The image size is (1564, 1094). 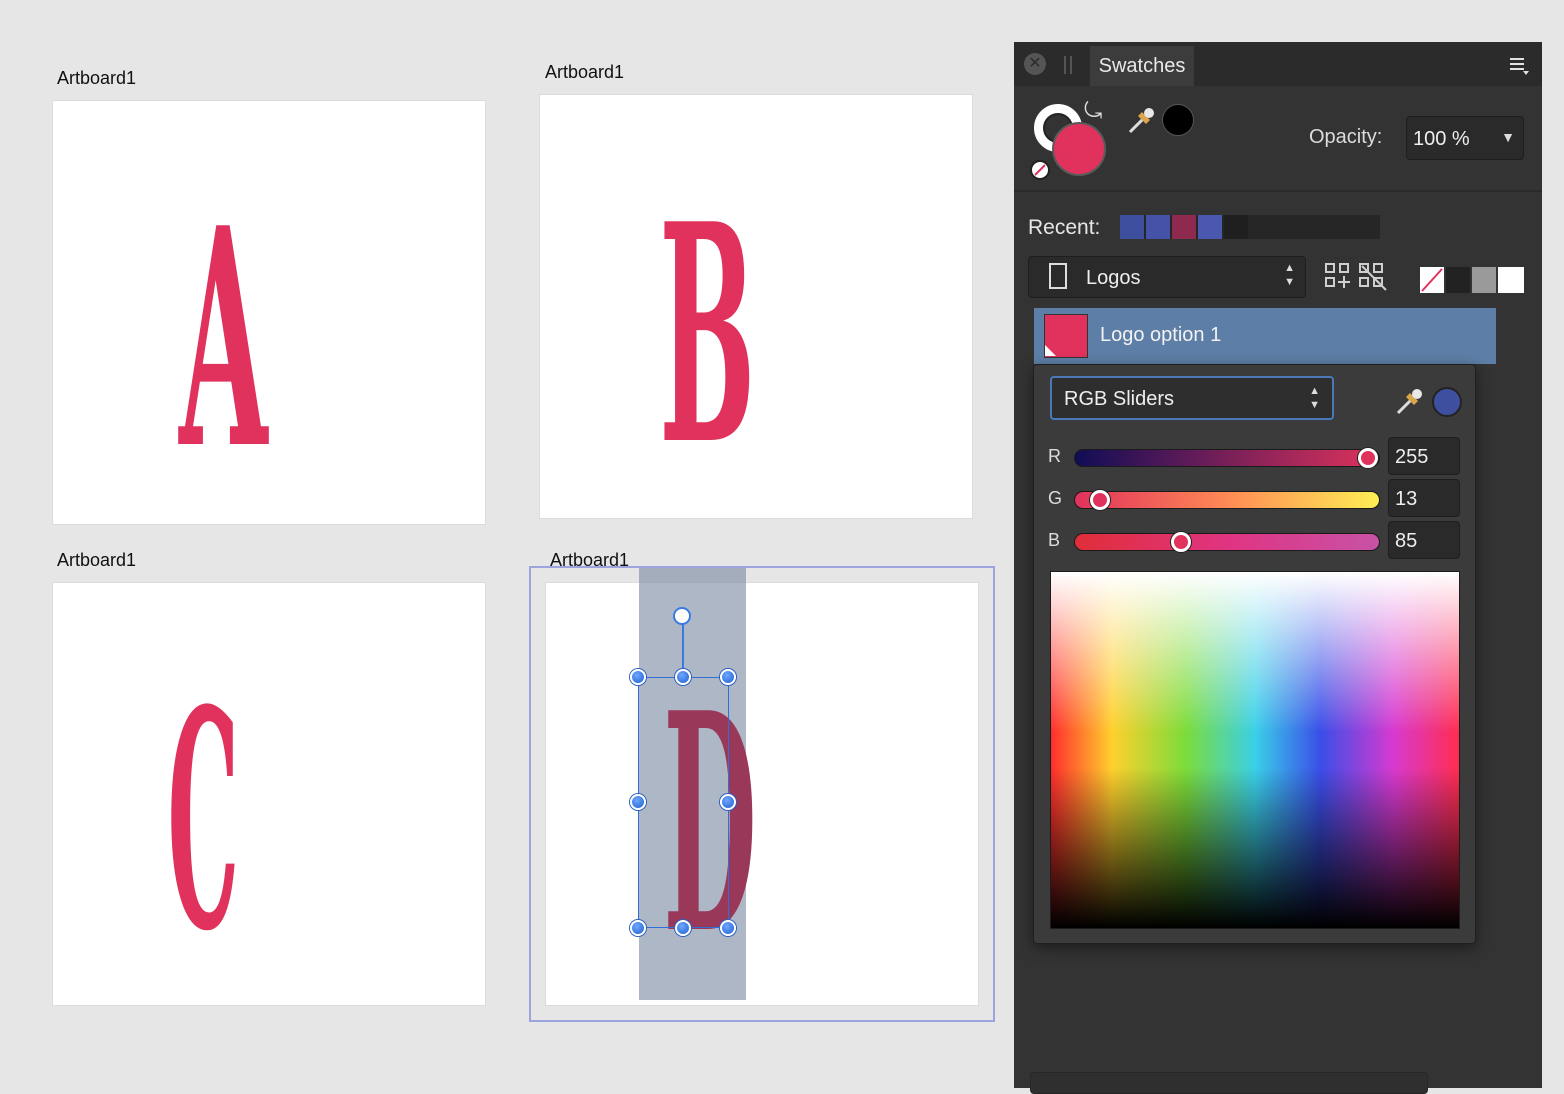 I want to click on resize-handle-bottom-left, so click(x=638, y=928).